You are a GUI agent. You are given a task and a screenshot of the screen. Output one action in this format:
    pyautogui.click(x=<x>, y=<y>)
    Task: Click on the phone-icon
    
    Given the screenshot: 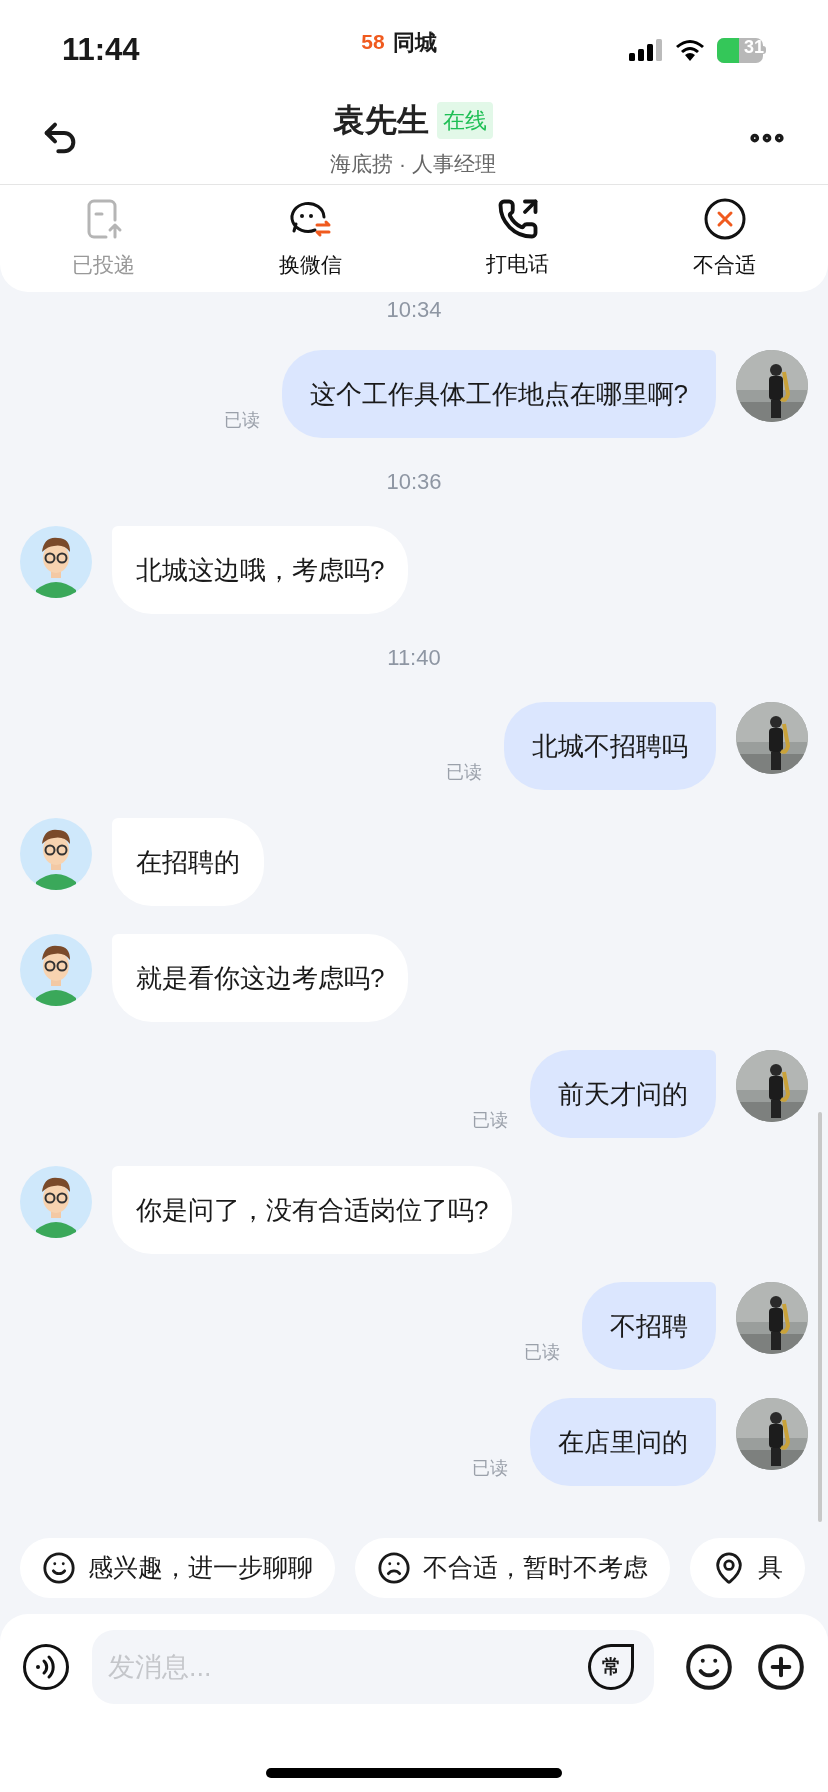 What is the action you would take?
    pyautogui.click(x=517, y=218)
    